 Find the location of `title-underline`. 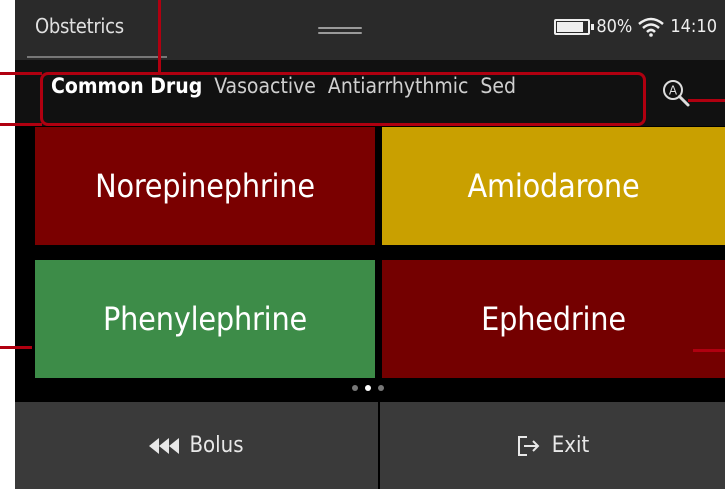

title-underline is located at coordinates (97, 57).